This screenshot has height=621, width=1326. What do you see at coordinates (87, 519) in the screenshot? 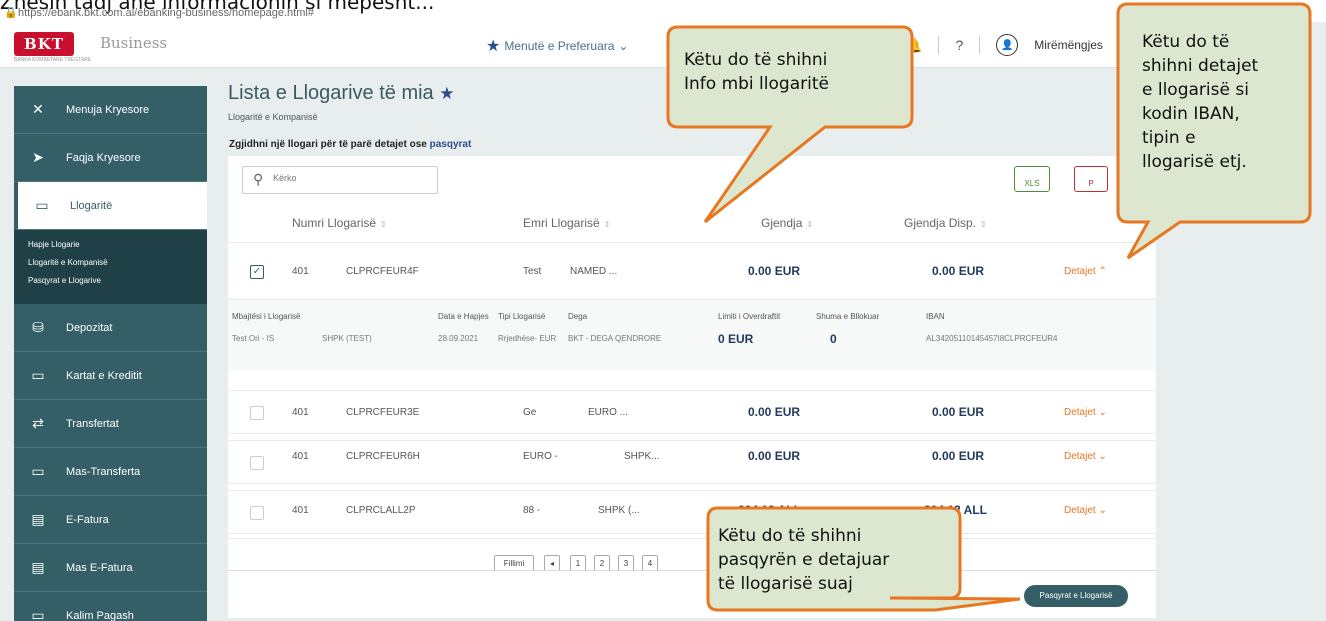
I see `sidebar-item-label: E-Fatura` at bounding box center [87, 519].